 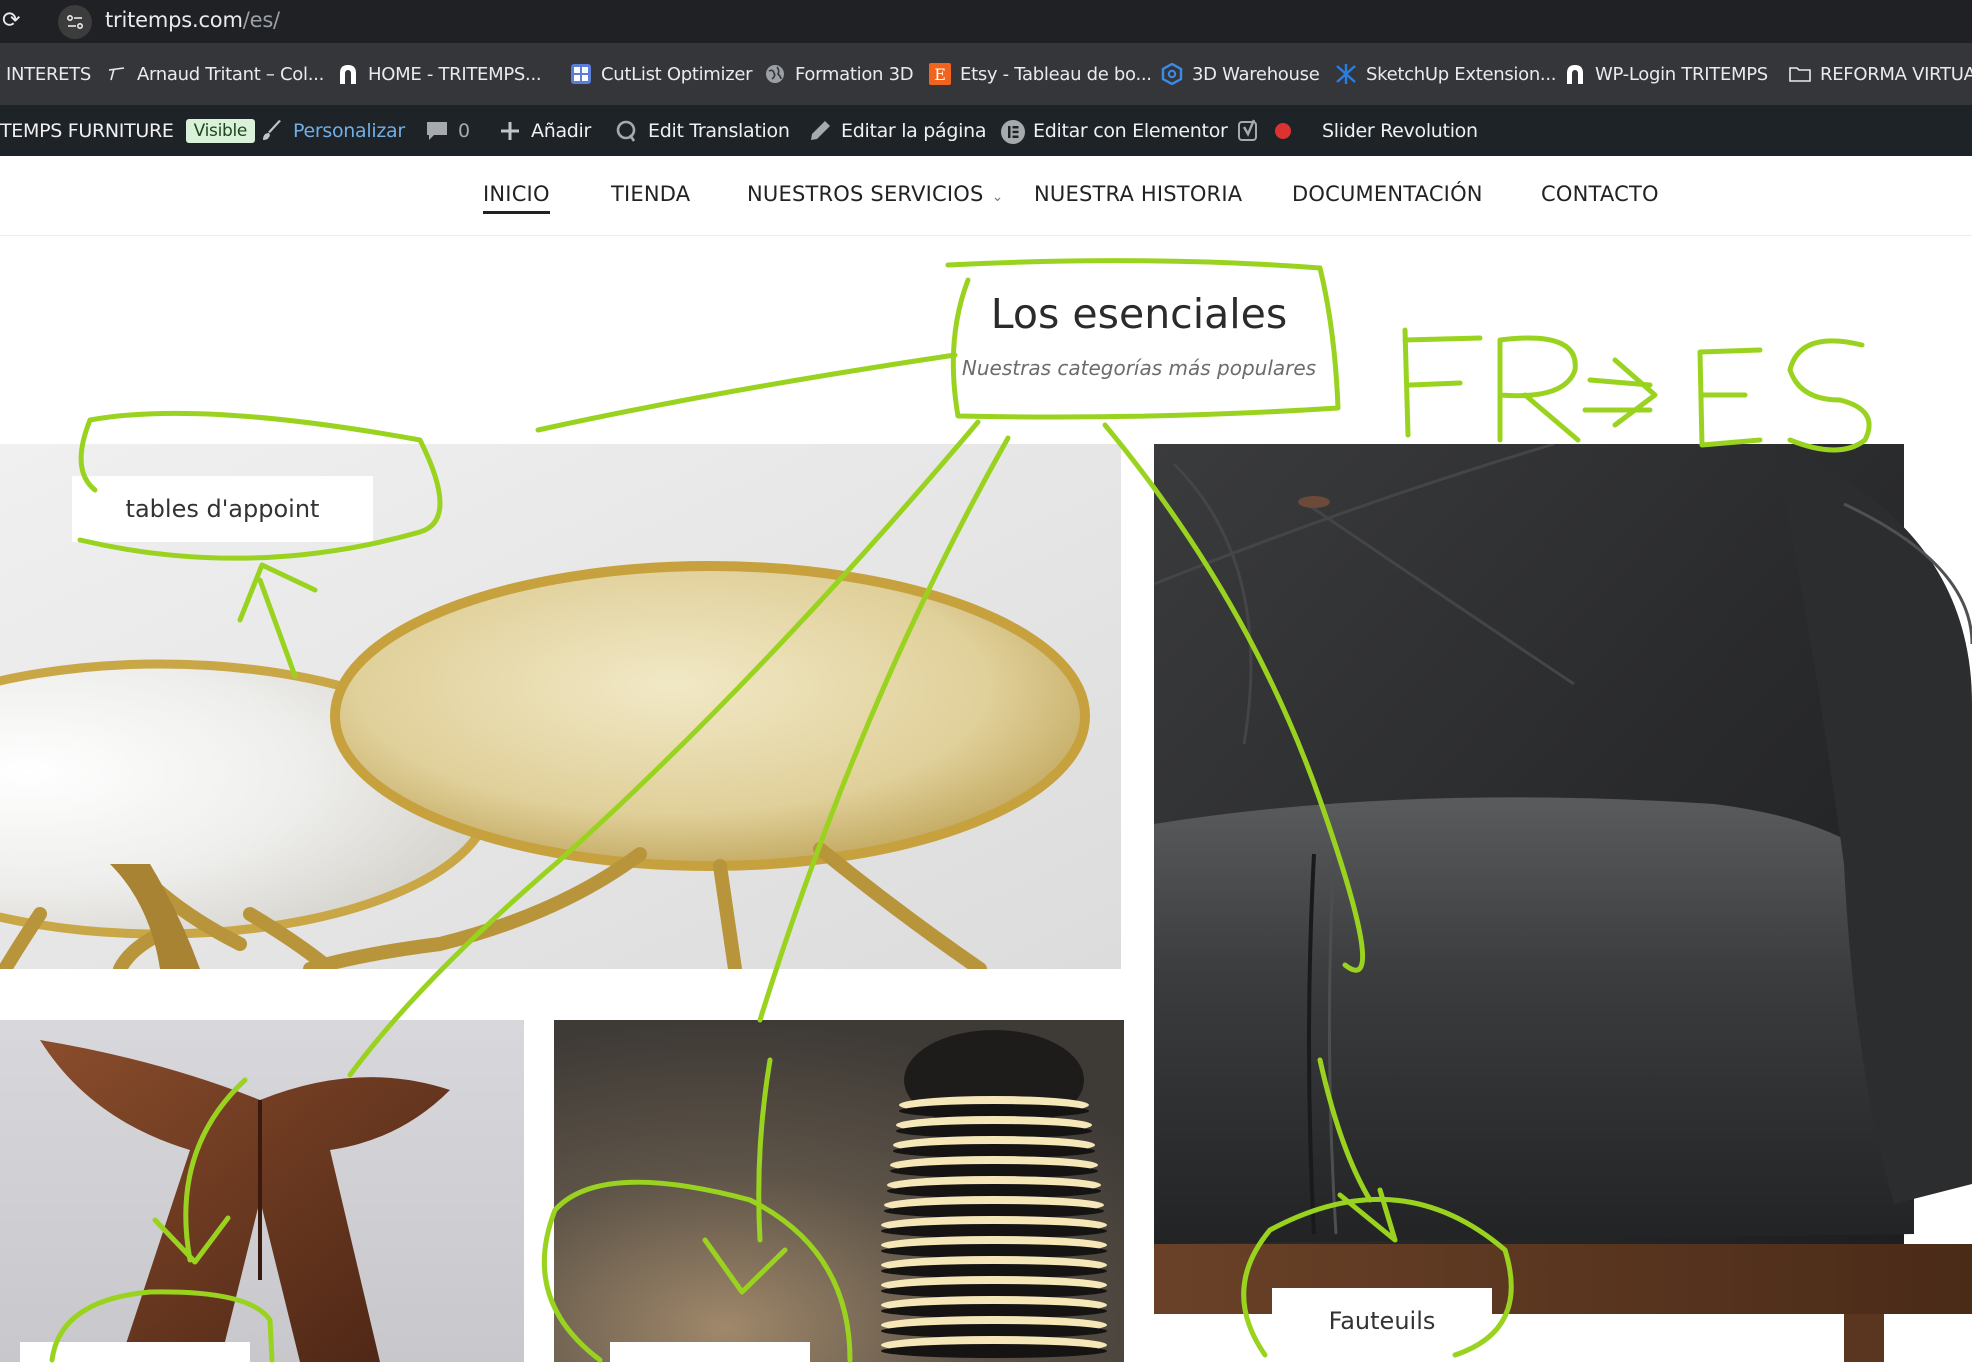 What do you see at coordinates (627, 131) in the screenshot?
I see `translation-icon` at bounding box center [627, 131].